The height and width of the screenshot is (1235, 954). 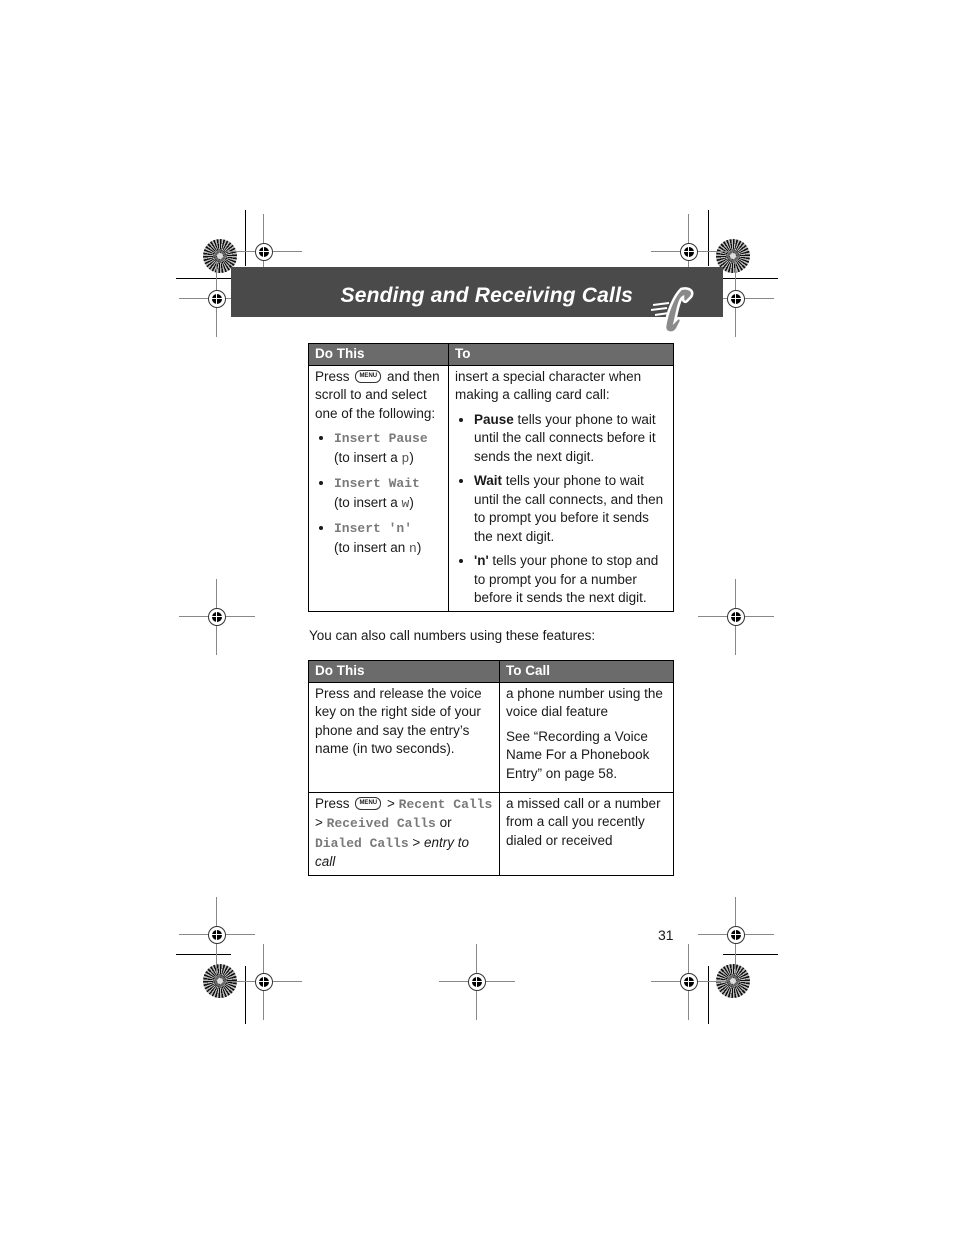 I want to click on chapter-header: Sending and Receiving Calls, so click(x=477, y=300).